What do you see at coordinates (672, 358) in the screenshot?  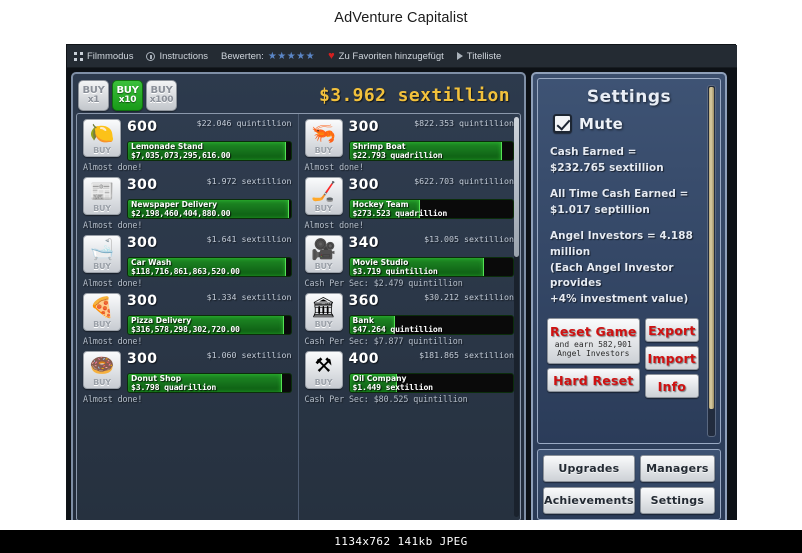 I see `import-button: Import` at bounding box center [672, 358].